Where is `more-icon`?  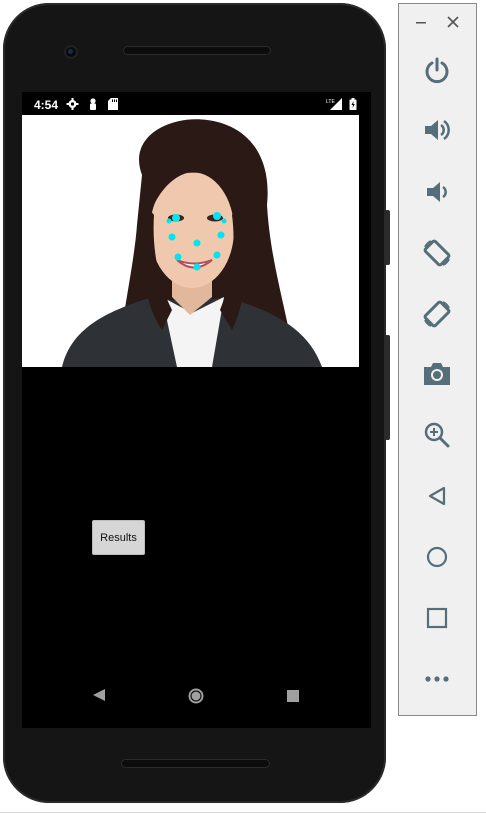 more-icon is located at coordinates (437, 679).